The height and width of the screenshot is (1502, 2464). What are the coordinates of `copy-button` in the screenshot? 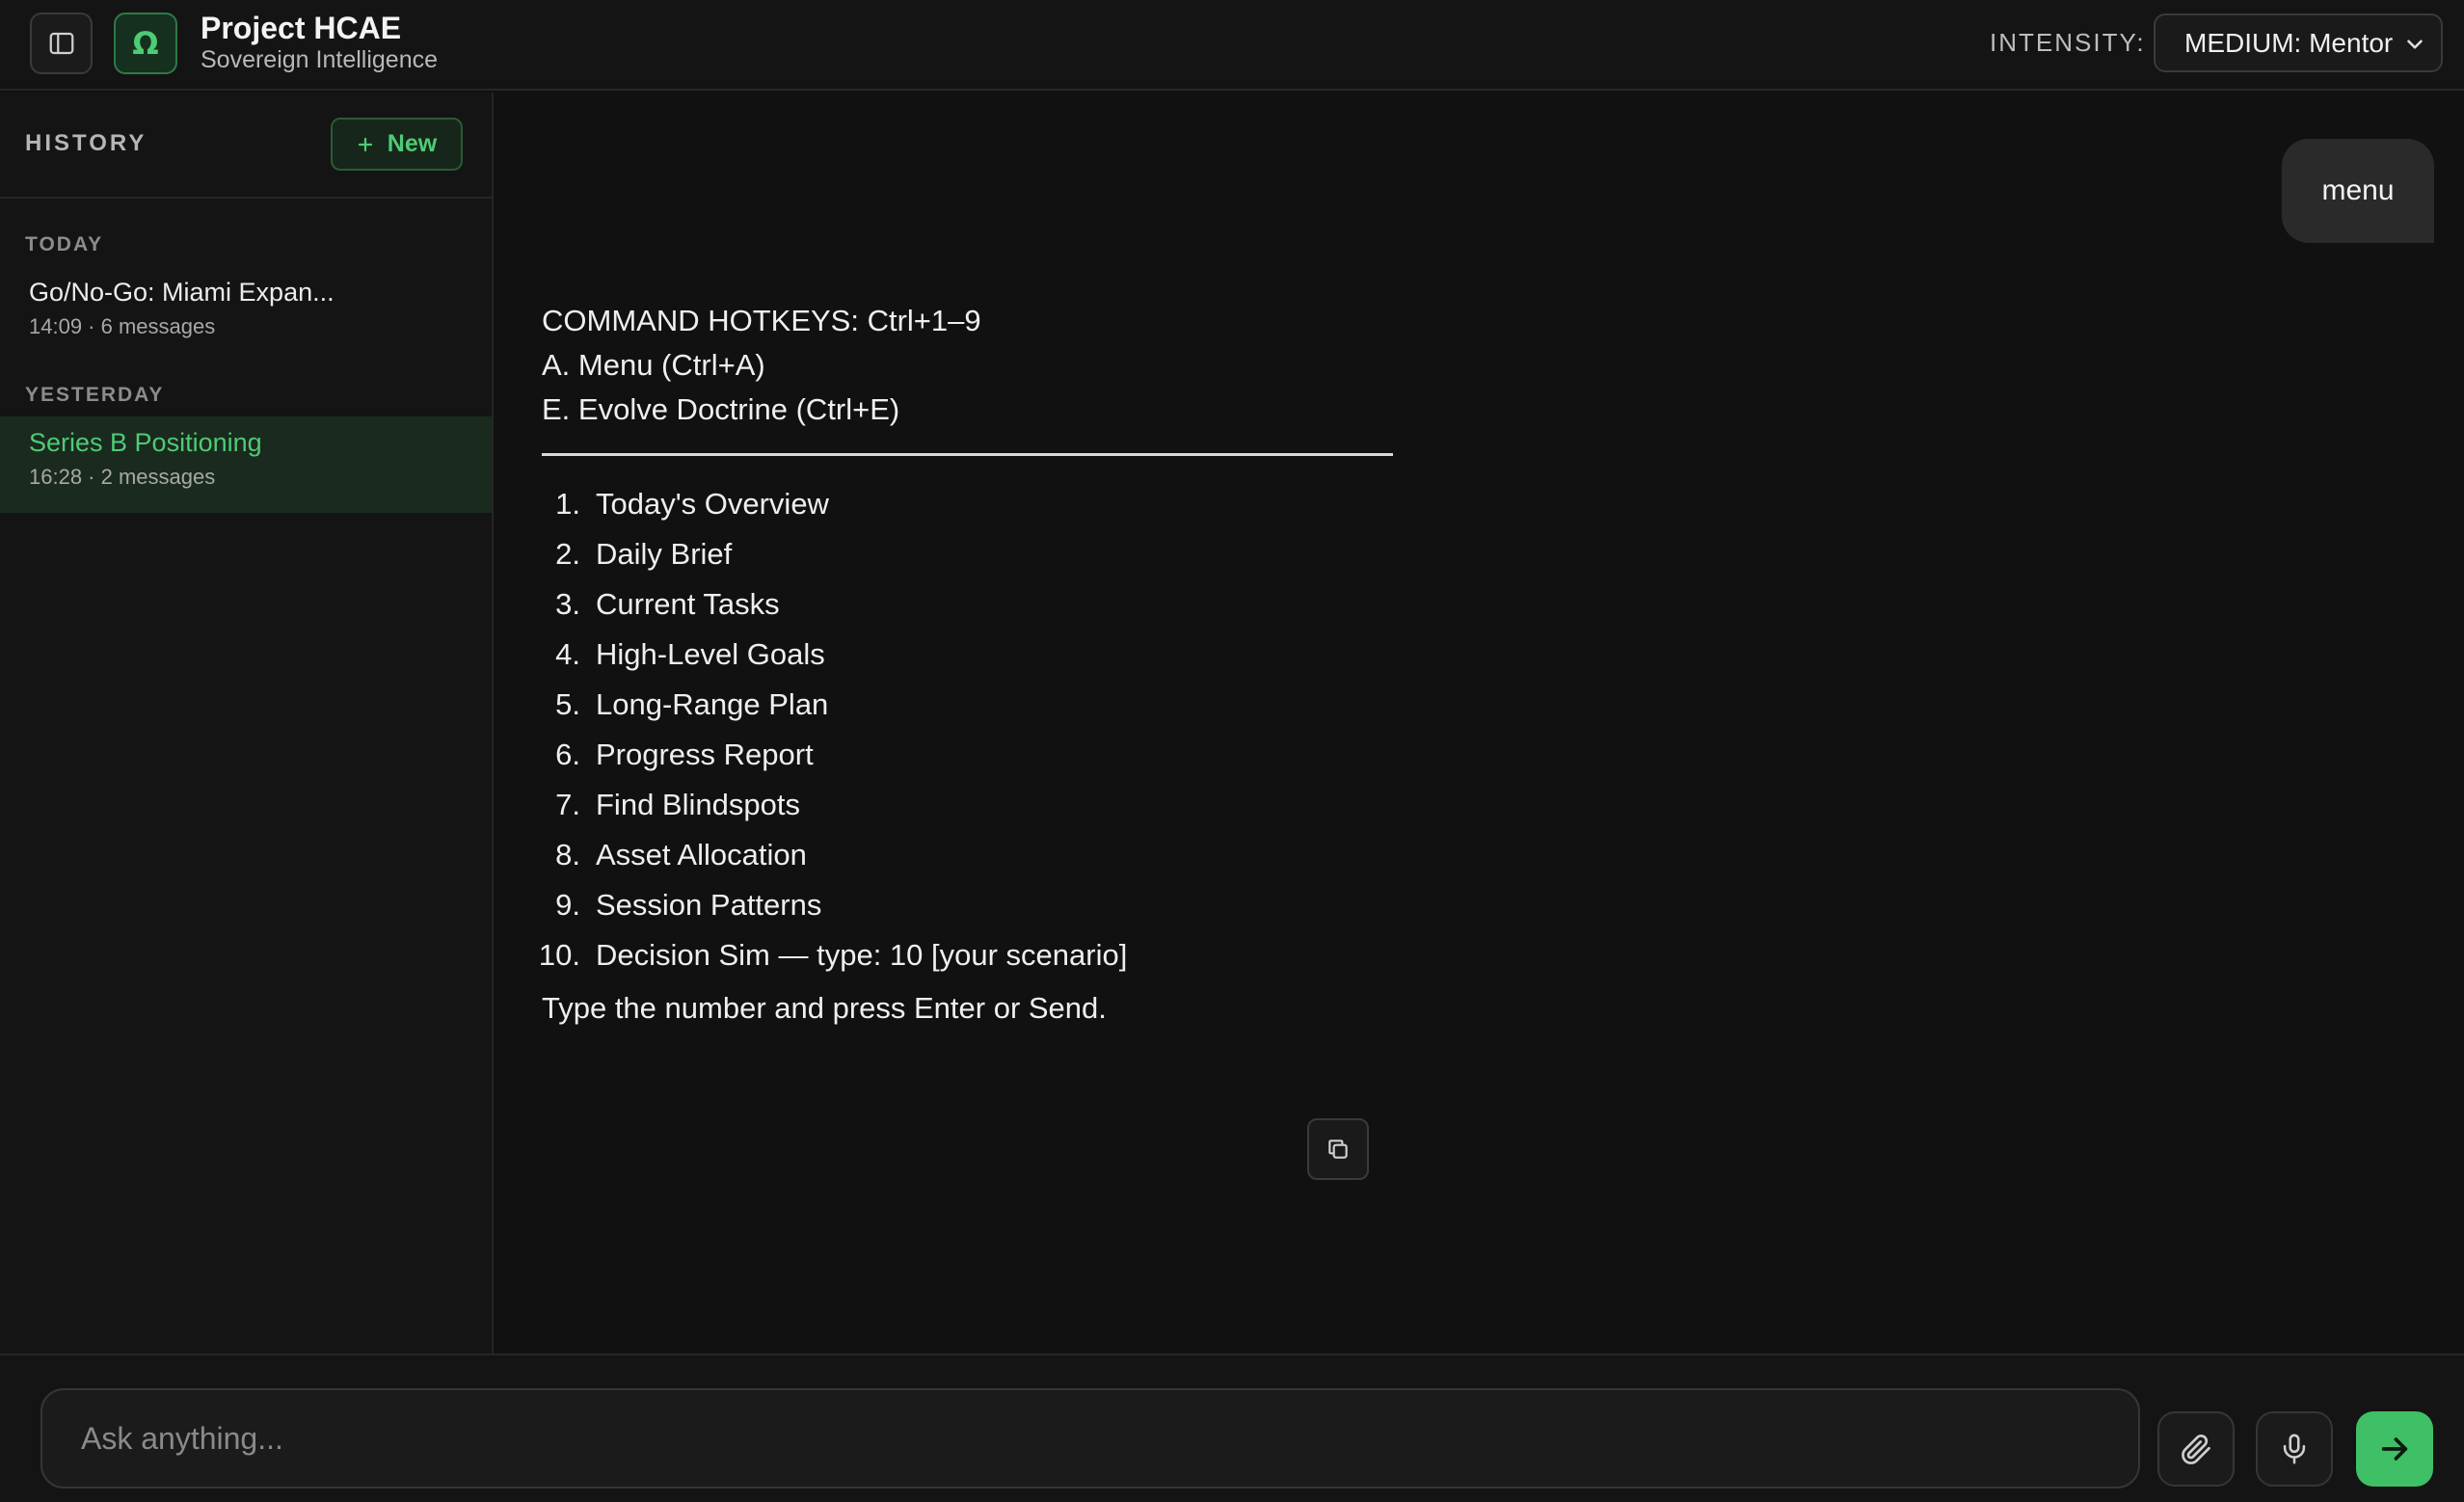 It's located at (1338, 1149).